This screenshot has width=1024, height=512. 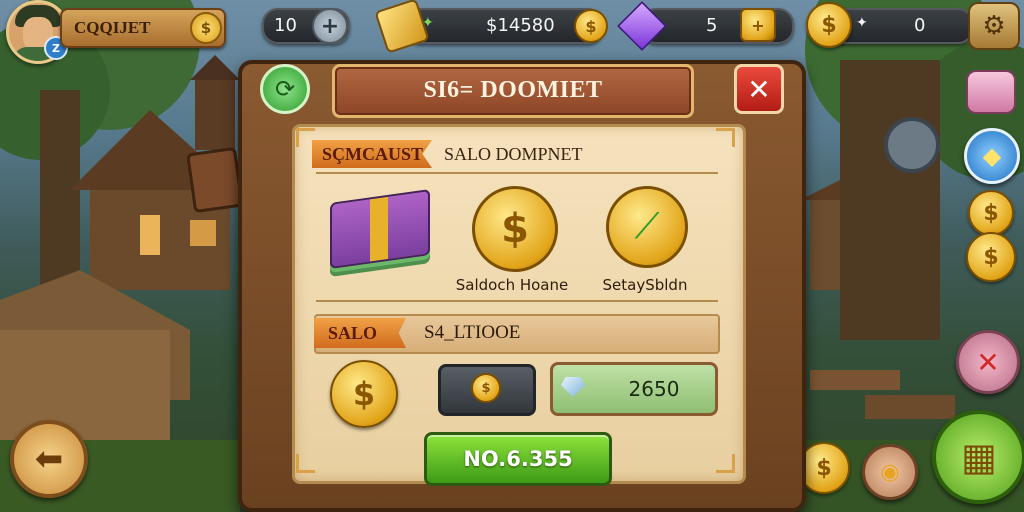 What do you see at coordinates (991, 257) in the screenshot?
I see `side-coin-icon-2: $` at bounding box center [991, 257].